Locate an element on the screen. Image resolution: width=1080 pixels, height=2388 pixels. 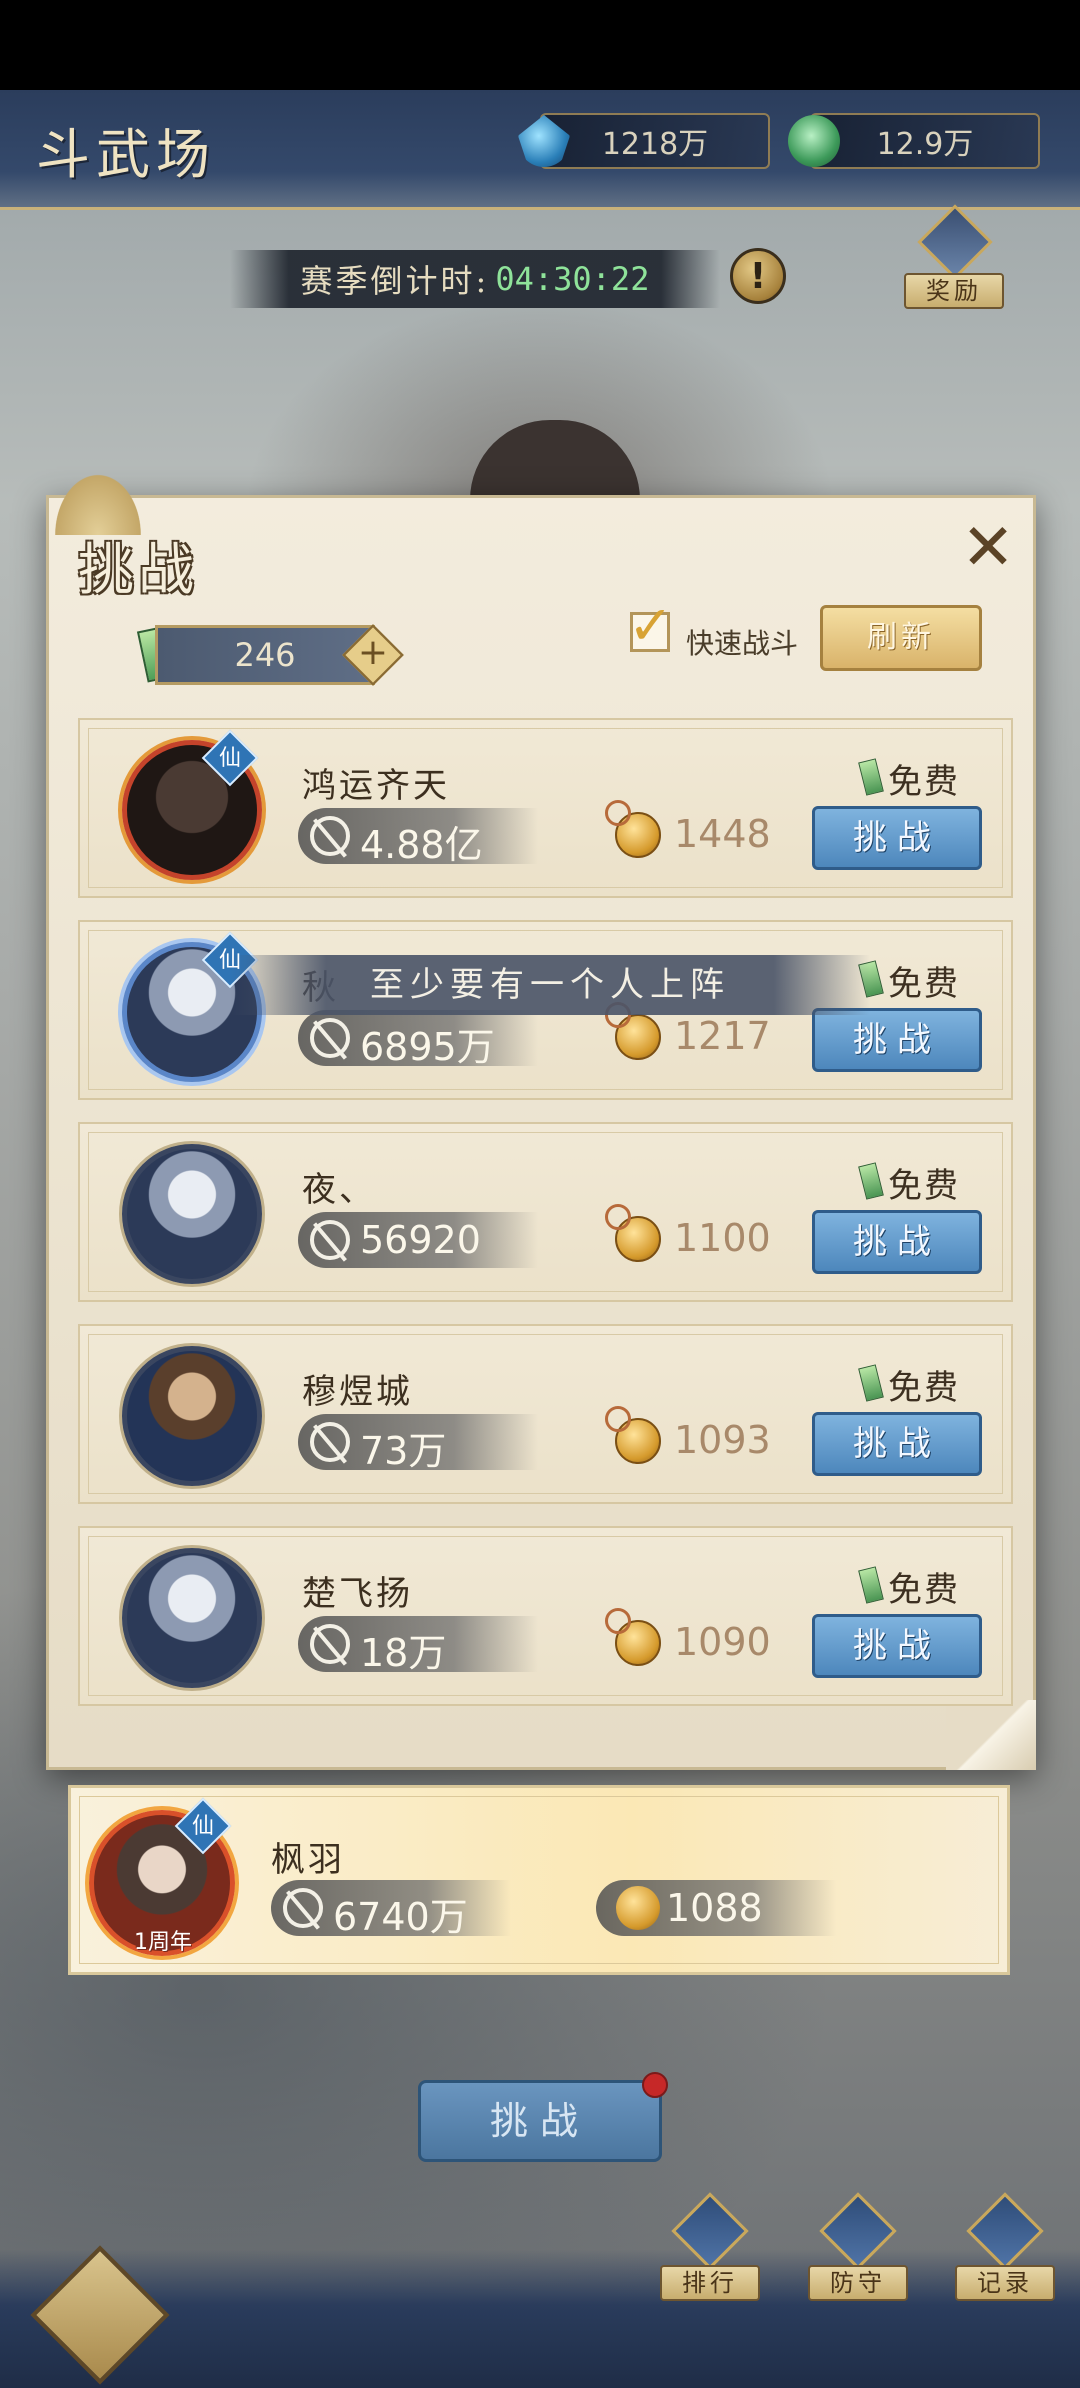
nav-rank-button: 排行 is located at coordinates (710, 2248).